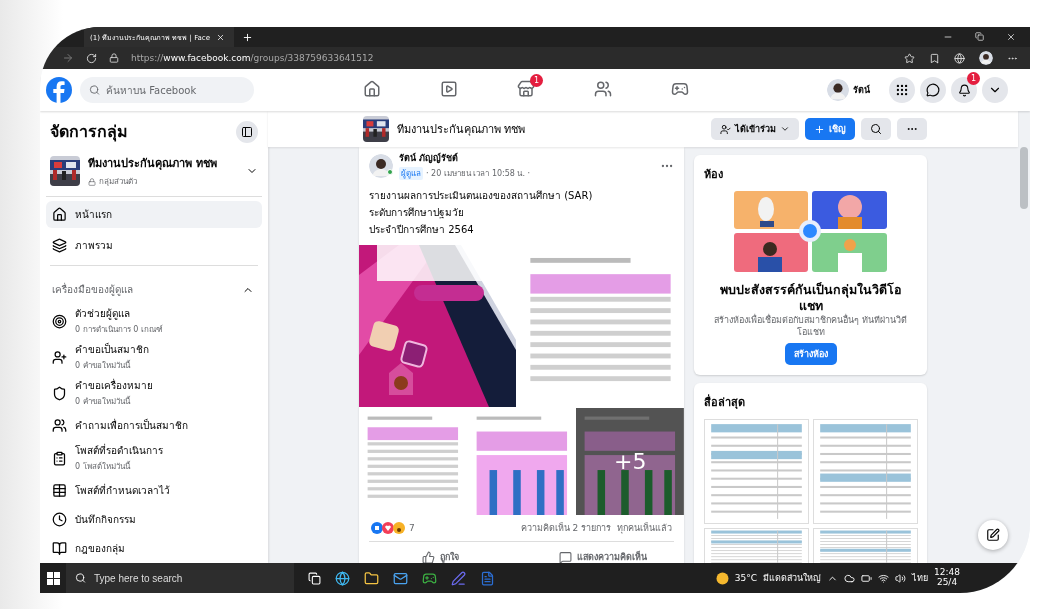  I want to click on panel-icon, so click(247, 131).